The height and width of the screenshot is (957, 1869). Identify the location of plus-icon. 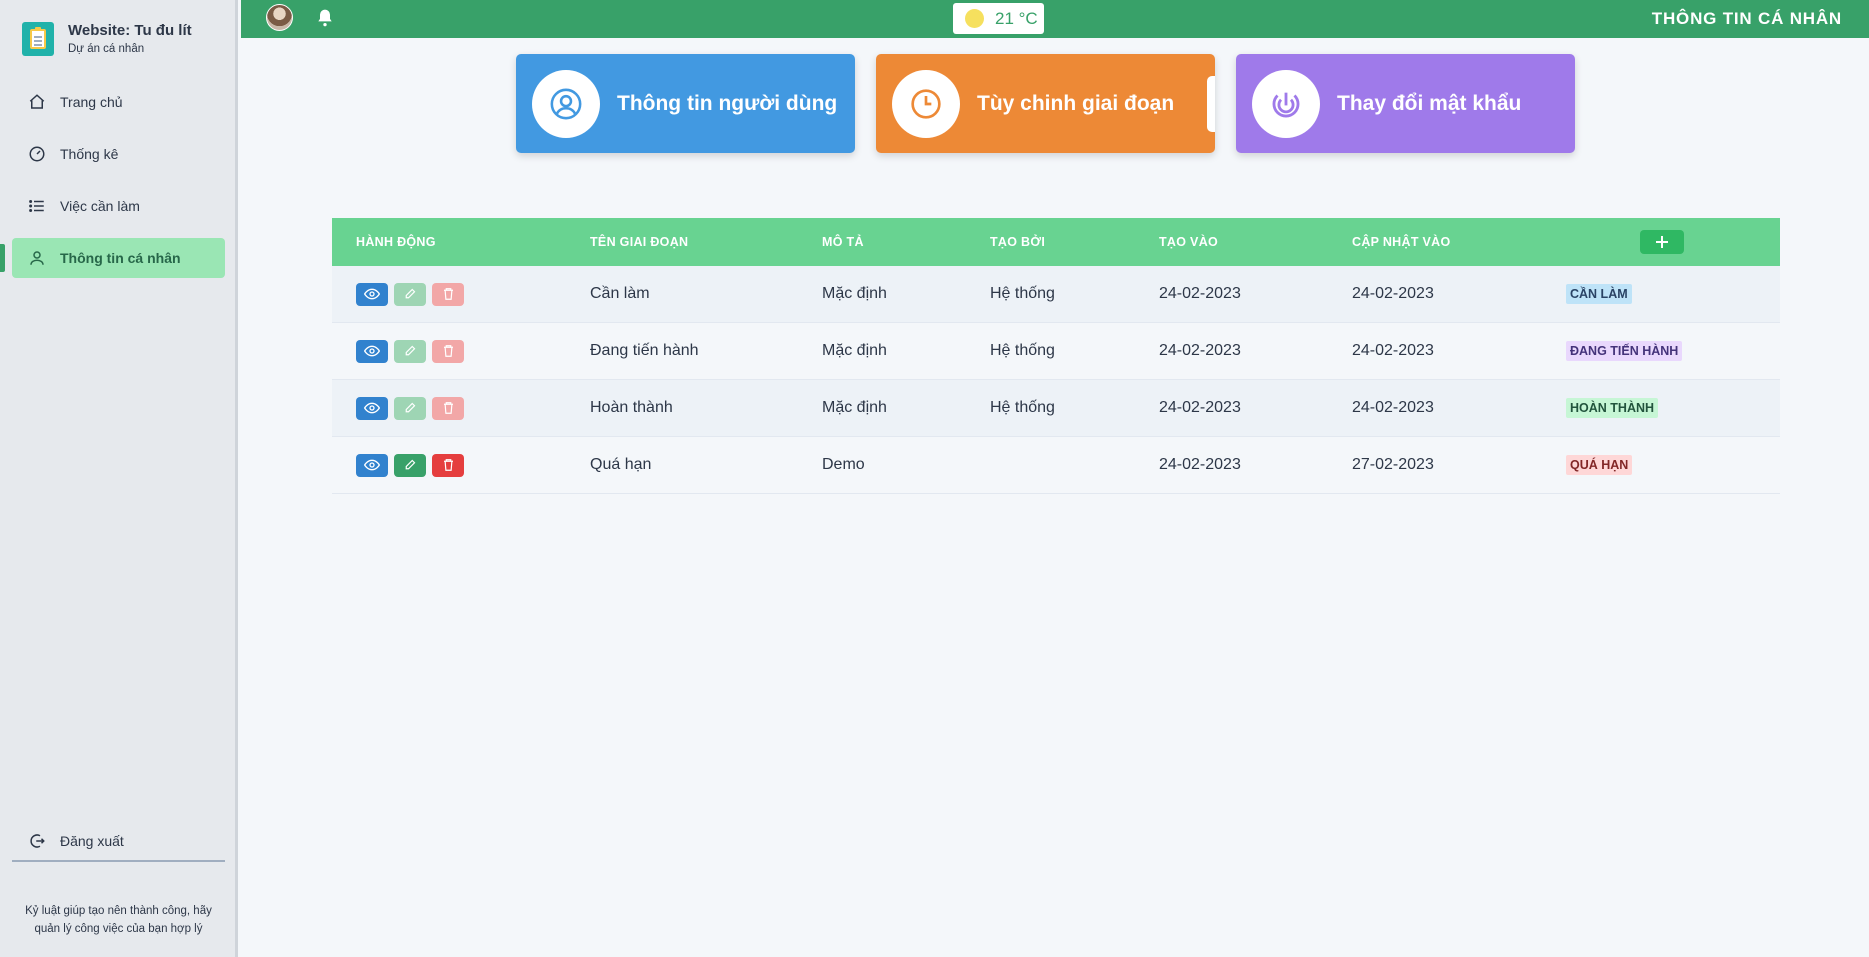
(1662, 242).